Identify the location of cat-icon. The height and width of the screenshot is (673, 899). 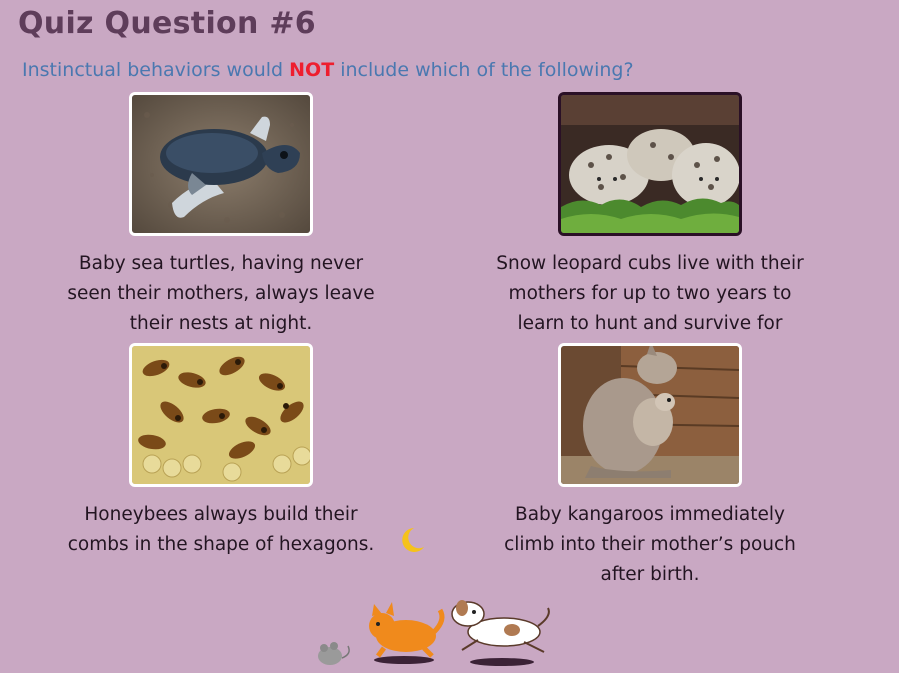
(407, 633).